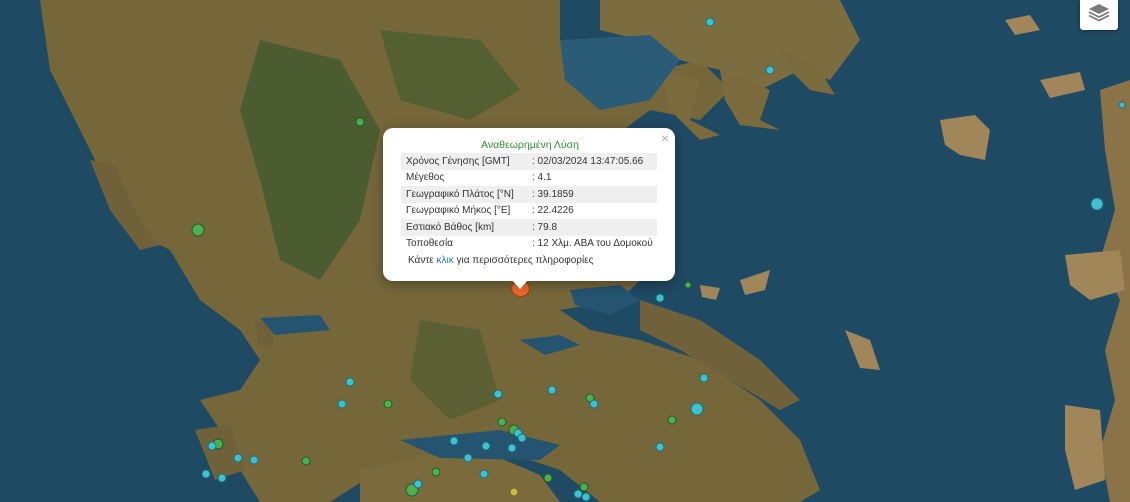 The image size is (1130, 502). What do you see at coordinates (1085, 447) in the screenshot?
I see `chios-island` at bounding box center [1085, 447].